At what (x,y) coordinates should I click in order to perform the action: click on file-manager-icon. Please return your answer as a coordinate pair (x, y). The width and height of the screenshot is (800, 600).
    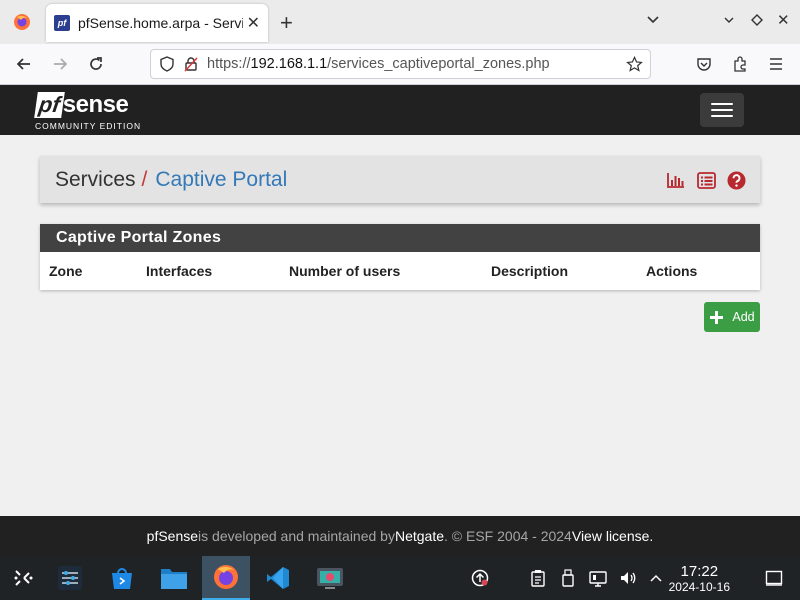
    Looking at the image, I should click on (174, 578).